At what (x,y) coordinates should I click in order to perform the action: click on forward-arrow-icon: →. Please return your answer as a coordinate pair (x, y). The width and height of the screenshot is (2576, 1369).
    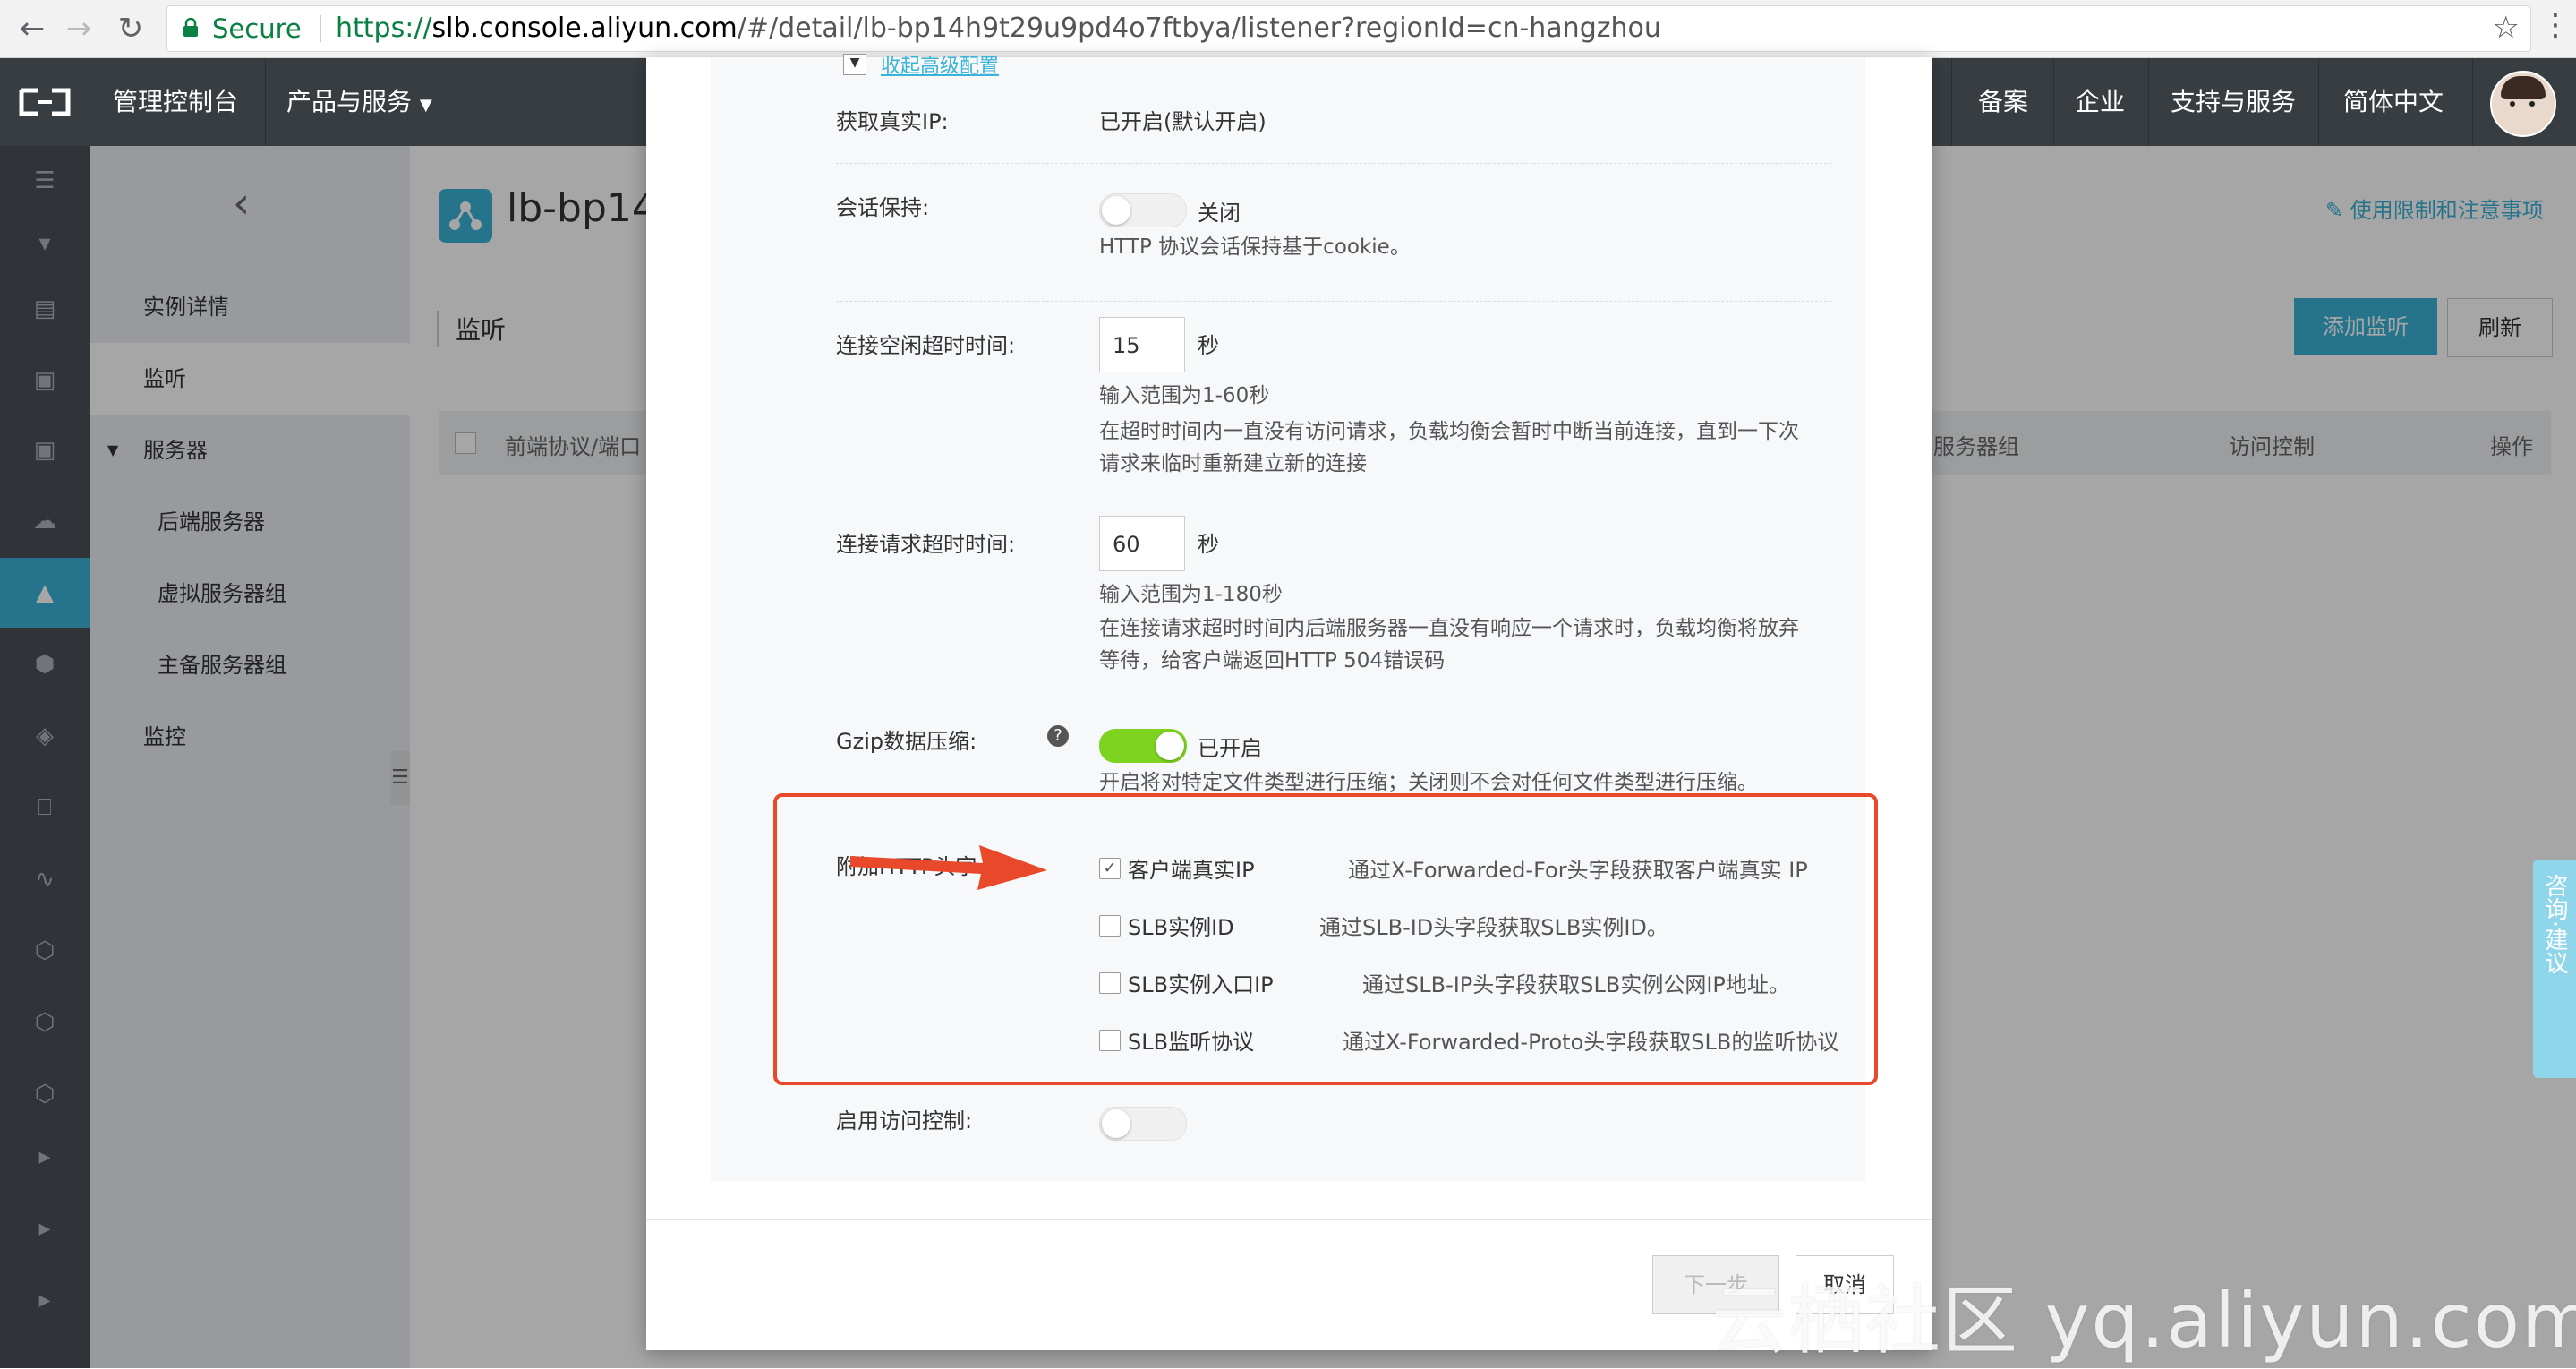
    Looking at the image, I should click on (78, 28).